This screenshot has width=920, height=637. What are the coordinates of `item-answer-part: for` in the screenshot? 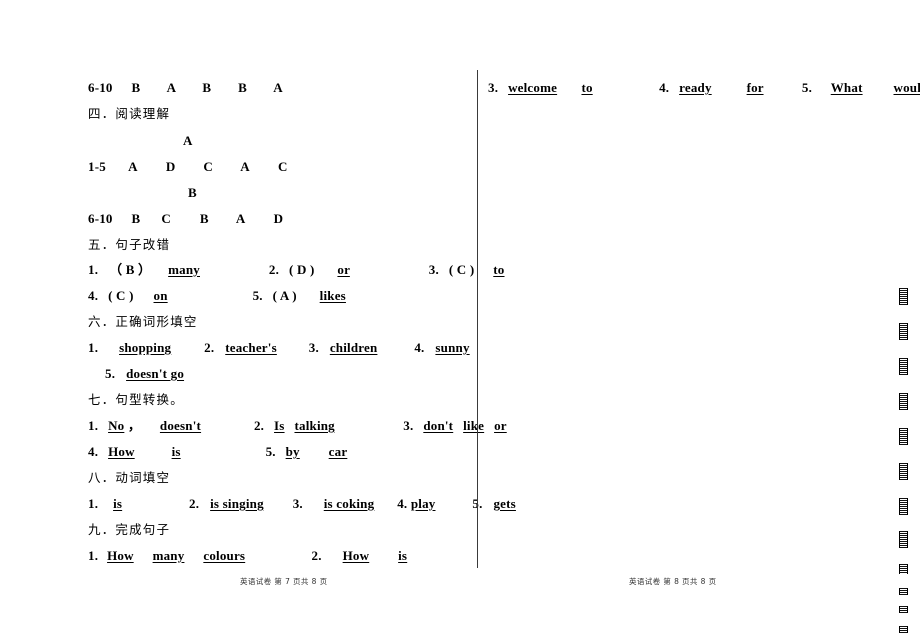 It's located at (755, 87).